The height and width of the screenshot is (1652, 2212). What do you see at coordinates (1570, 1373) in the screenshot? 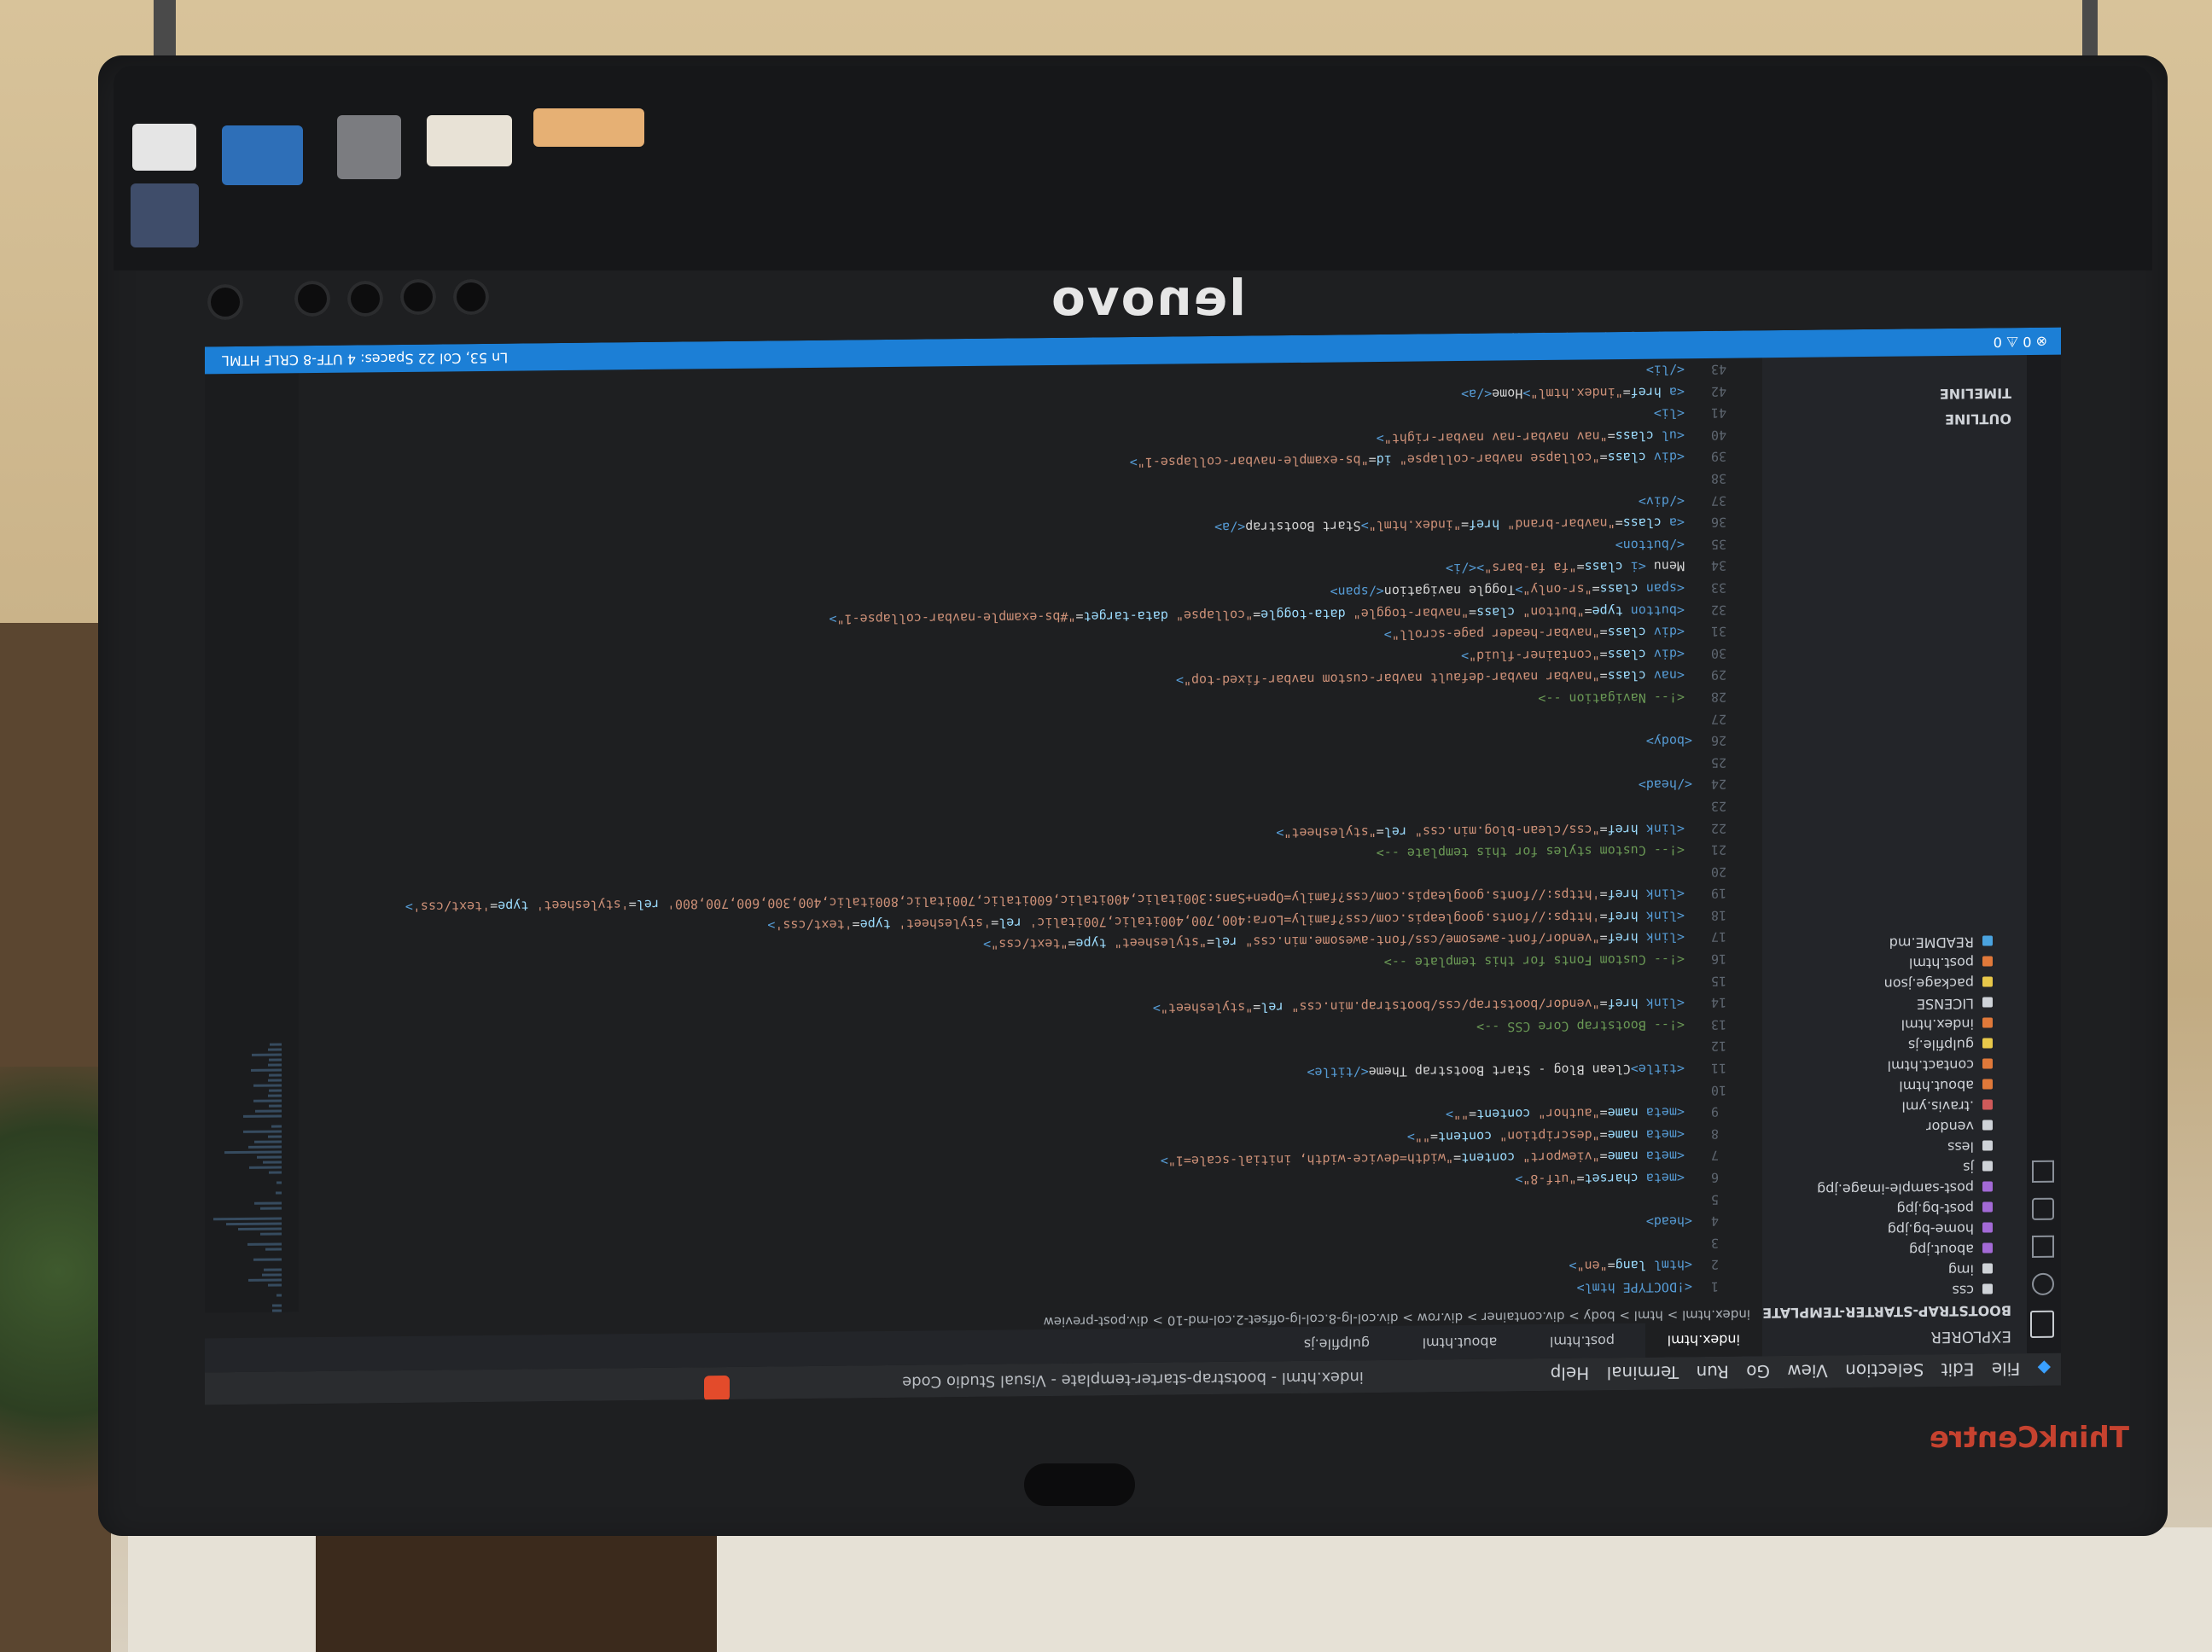
I see `menu-help: Help` at bounding box center [1570, 1373].